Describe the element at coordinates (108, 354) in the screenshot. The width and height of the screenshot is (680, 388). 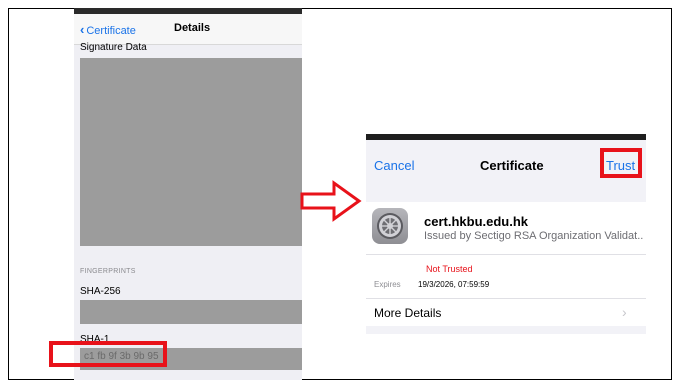
I see `sha1-highlight-box` at that location.